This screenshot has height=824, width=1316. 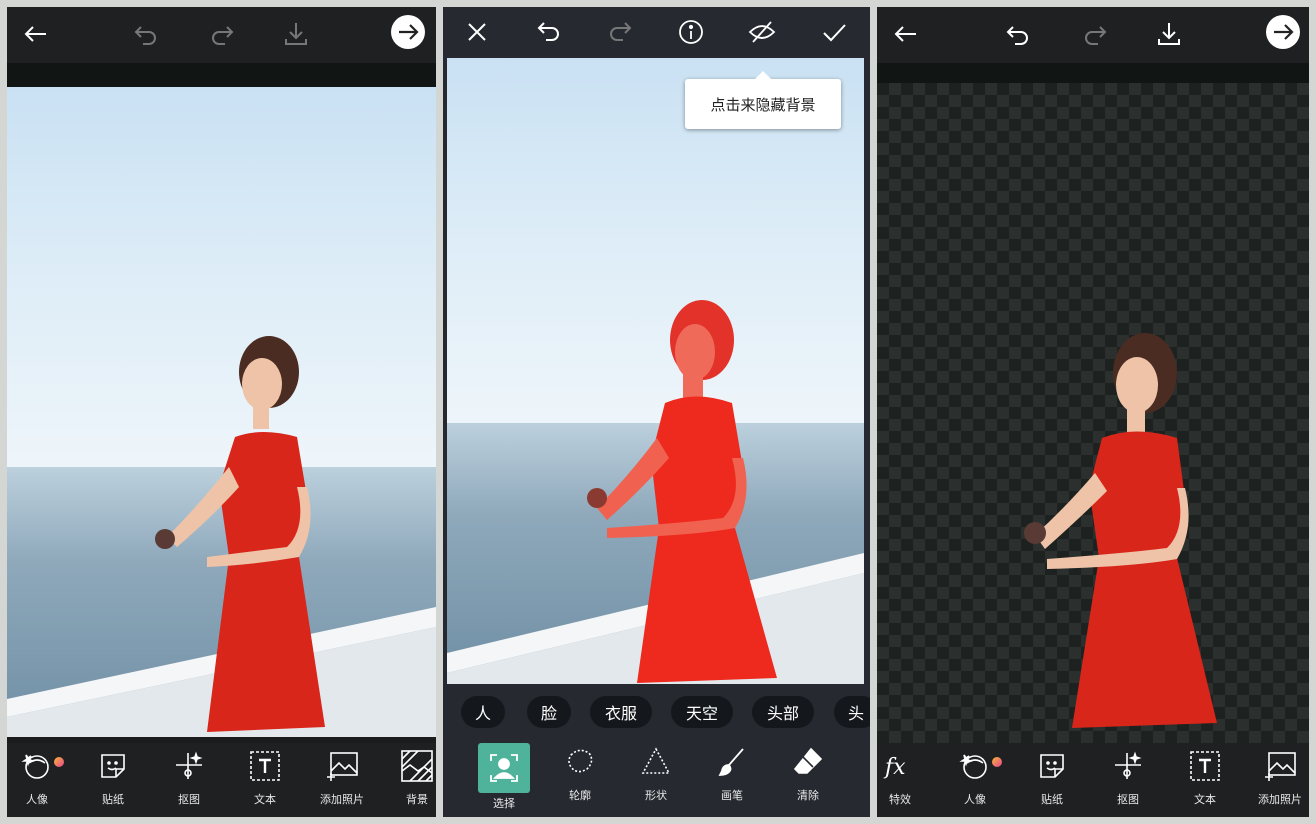 What do you see at coordinates (483, 712) in the screenshot?
I see `chip-person: 人` at bounding box center [483, 712].